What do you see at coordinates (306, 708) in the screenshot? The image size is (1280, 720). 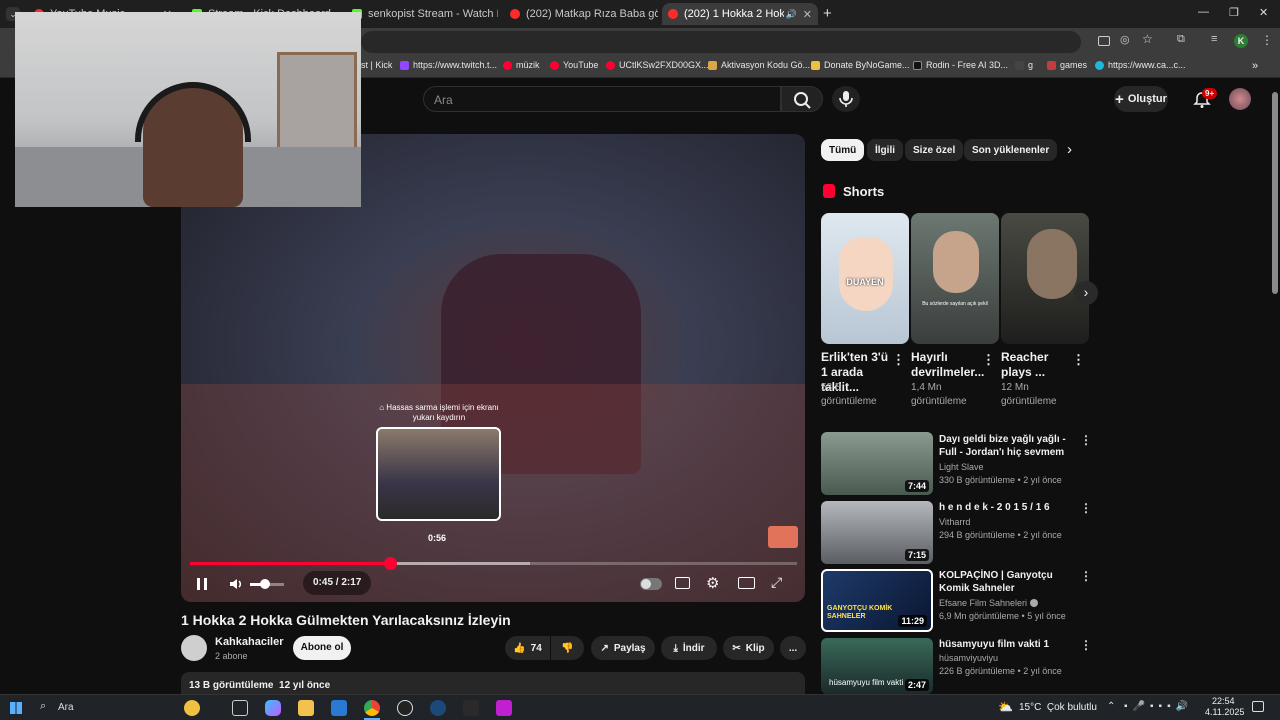 I see `file-explorer-icon` at bounding box center [306, 708].